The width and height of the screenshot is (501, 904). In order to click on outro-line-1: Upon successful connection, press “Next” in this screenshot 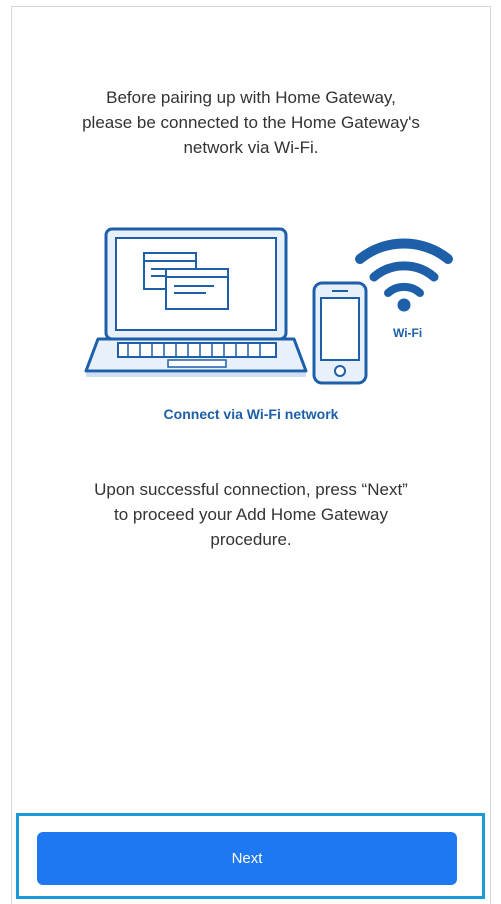, I will do `click(251, 489)`.